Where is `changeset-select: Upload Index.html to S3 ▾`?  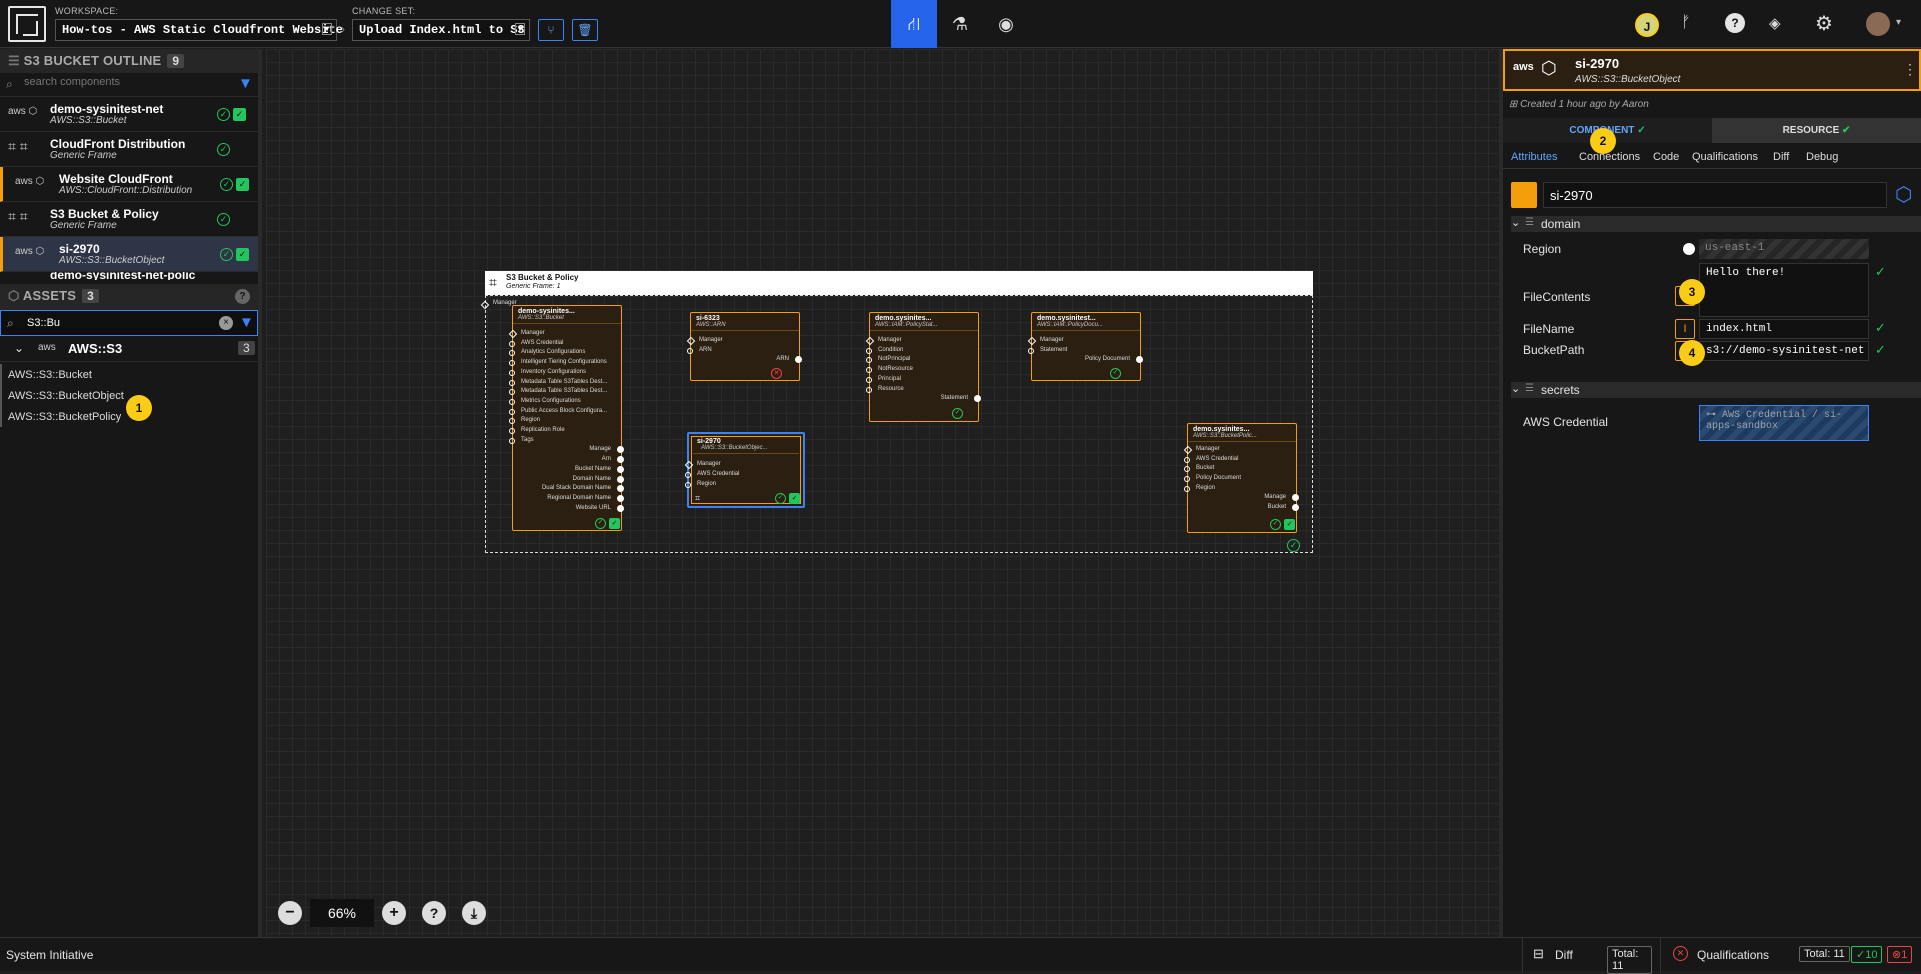
changeset-select: Upload Index.html to S3 ▾ is located at coordinates (441, 30).